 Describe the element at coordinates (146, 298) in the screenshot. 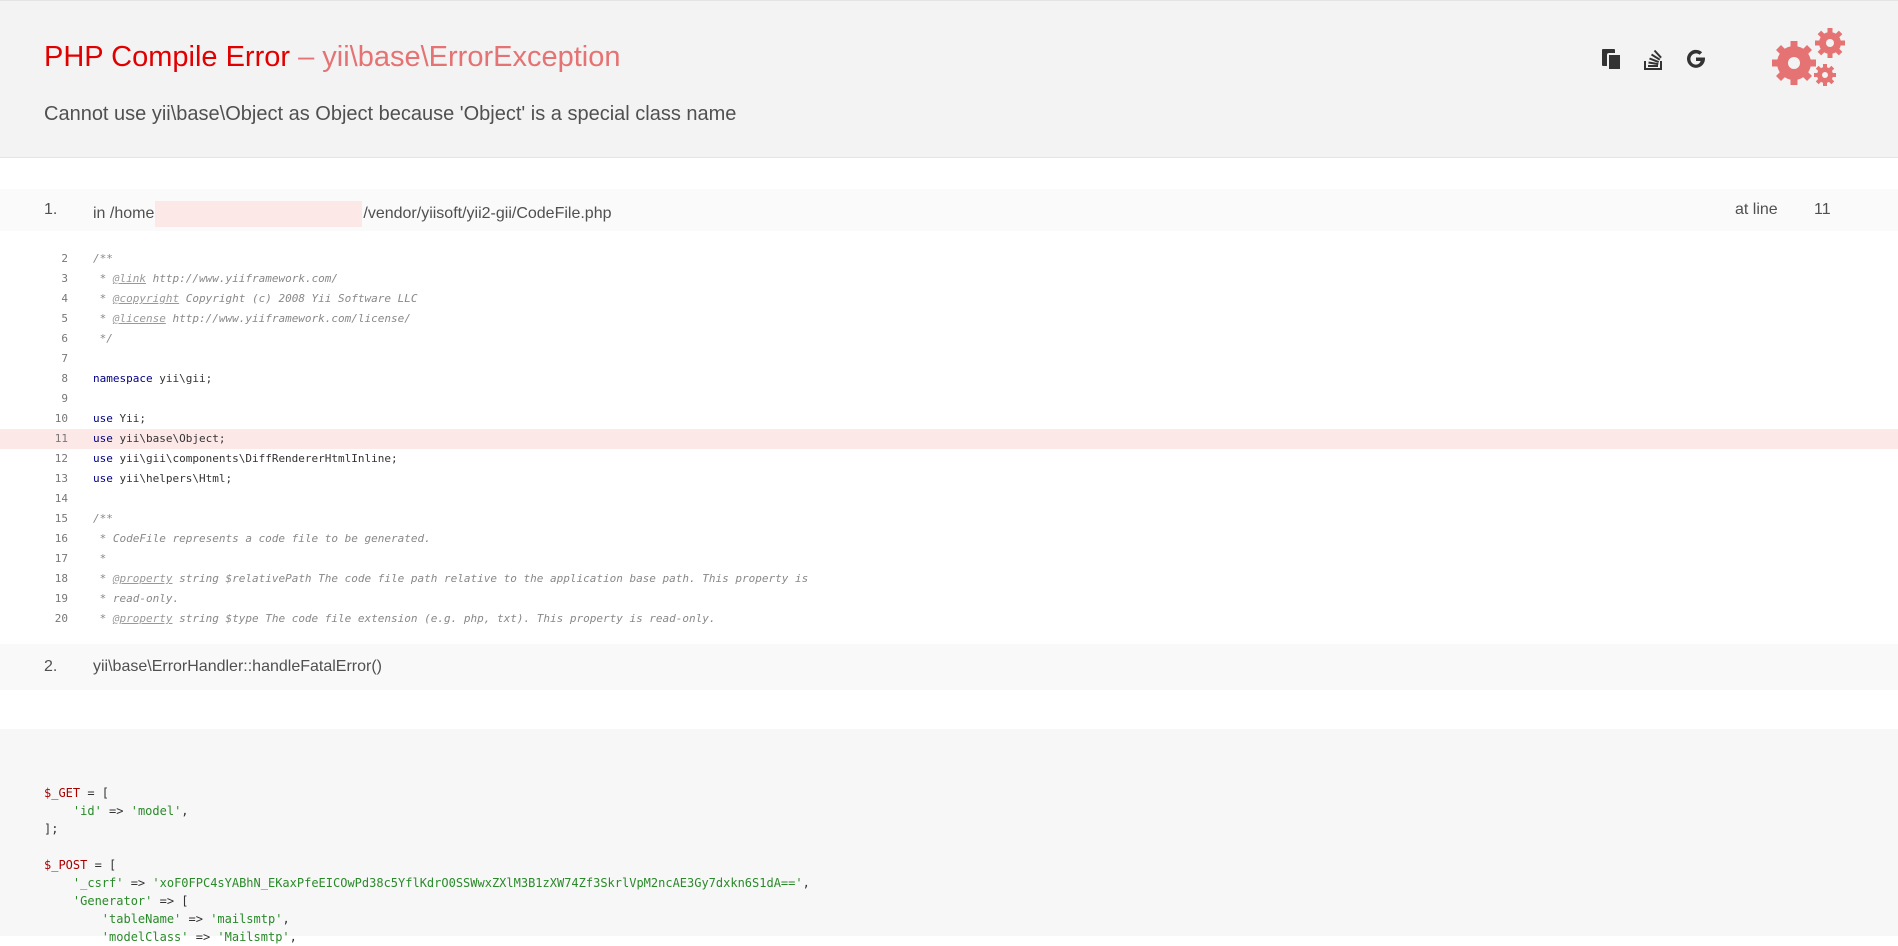

I see `doc-tag: @copyright` at that location.